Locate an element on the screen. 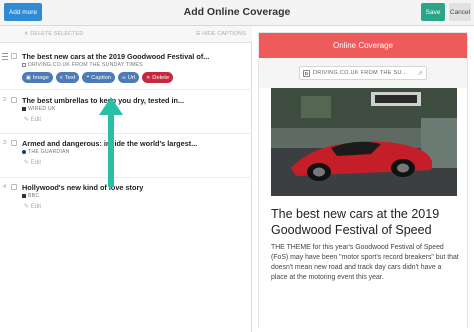  item-source: BBC is located at coordinates (30, 196).